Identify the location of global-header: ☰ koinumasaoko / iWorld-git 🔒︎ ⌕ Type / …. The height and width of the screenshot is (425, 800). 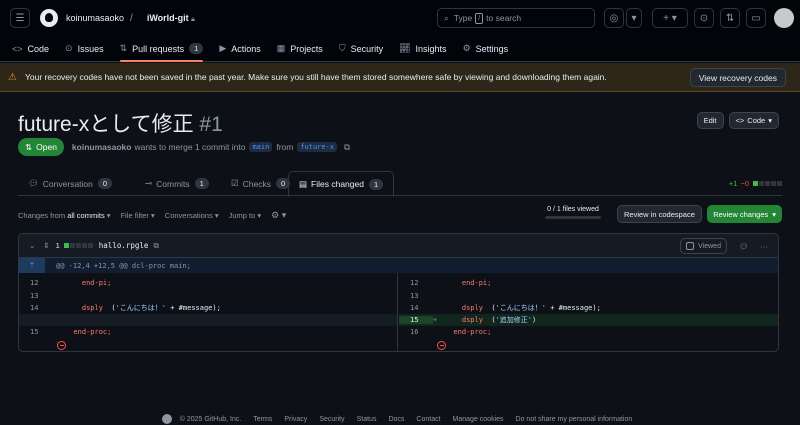
(400, 18).